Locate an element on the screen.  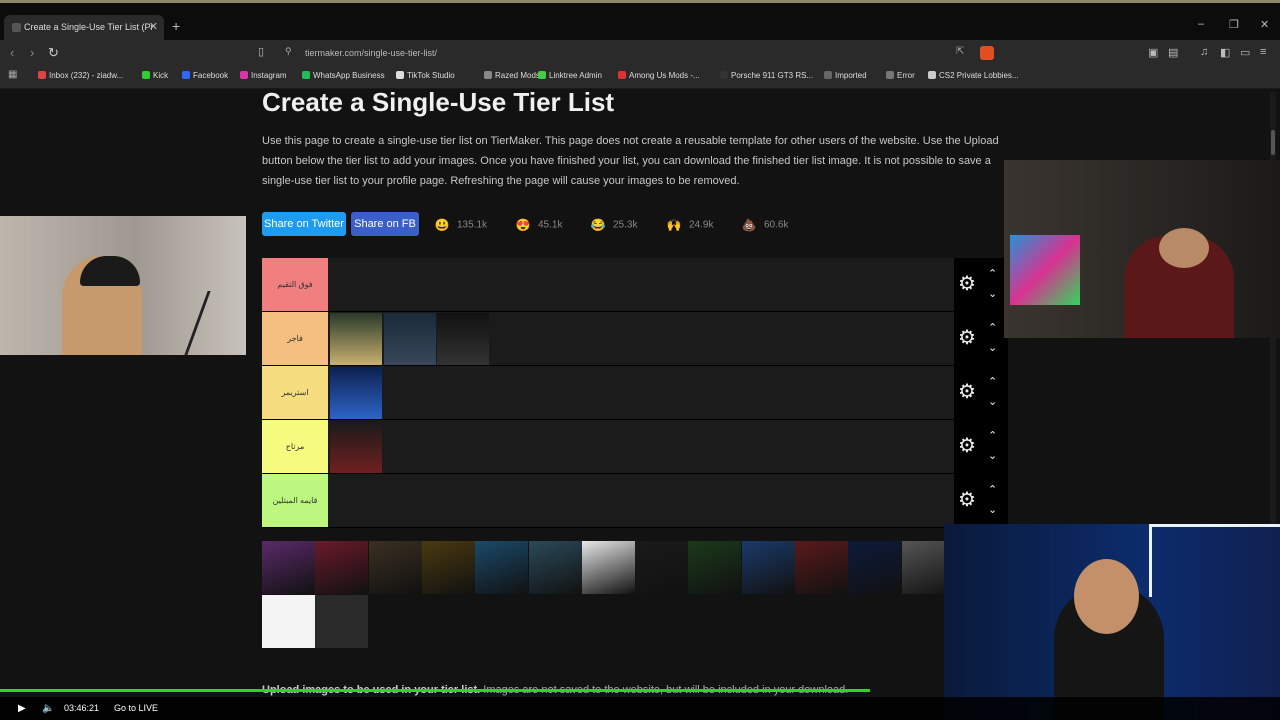
tab-close-icon: ✕ is located at coordinates (153, 27).